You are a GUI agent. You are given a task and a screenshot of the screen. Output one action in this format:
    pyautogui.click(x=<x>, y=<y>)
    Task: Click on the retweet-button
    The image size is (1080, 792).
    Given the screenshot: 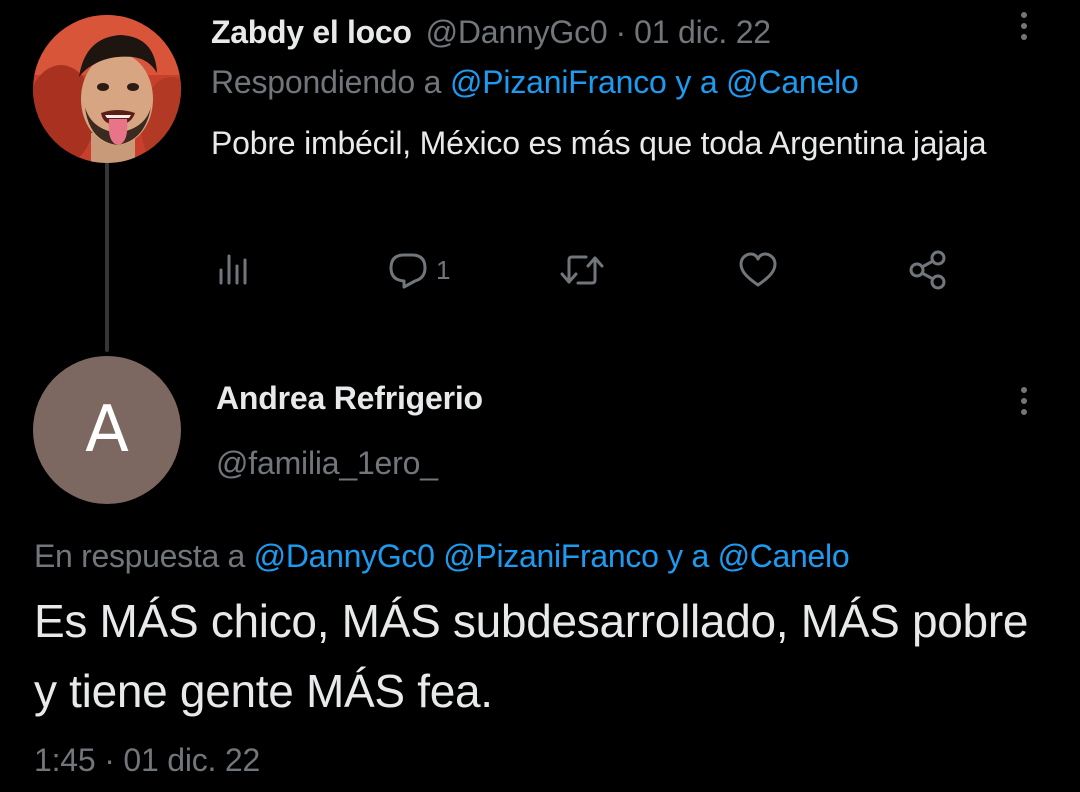 What is the action you would take?
    pyautogui.click(x=582, y=270)
    